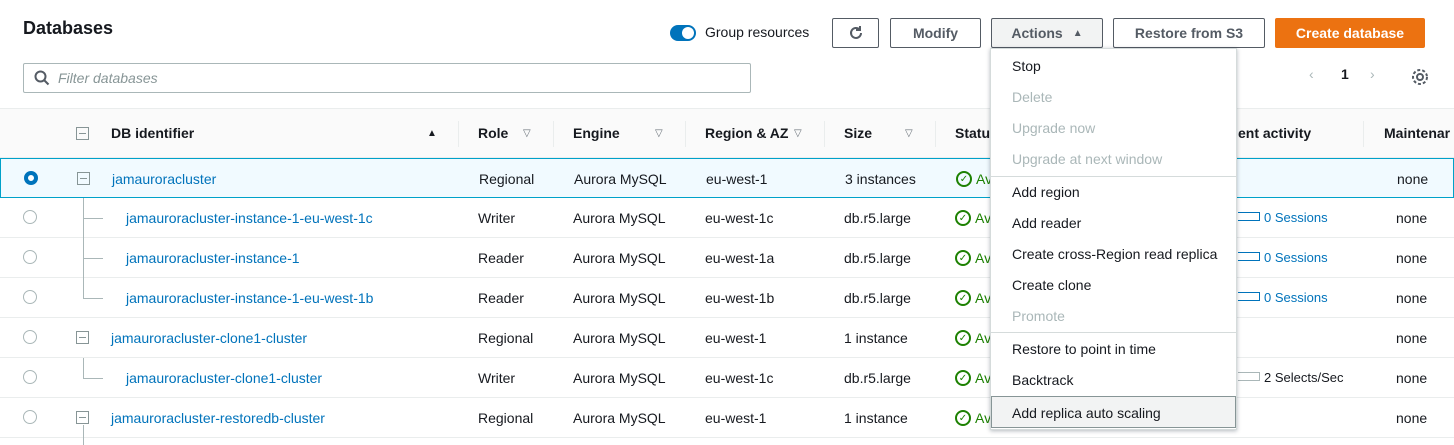 The height and width of the screenshot is (445, 1454). What do you see at coordinates (1086, 413) in the screenshot?
I see `menu-item-add-replica-auto-scaling: Add replica auto scaling` at bounding box center [1086, 413].